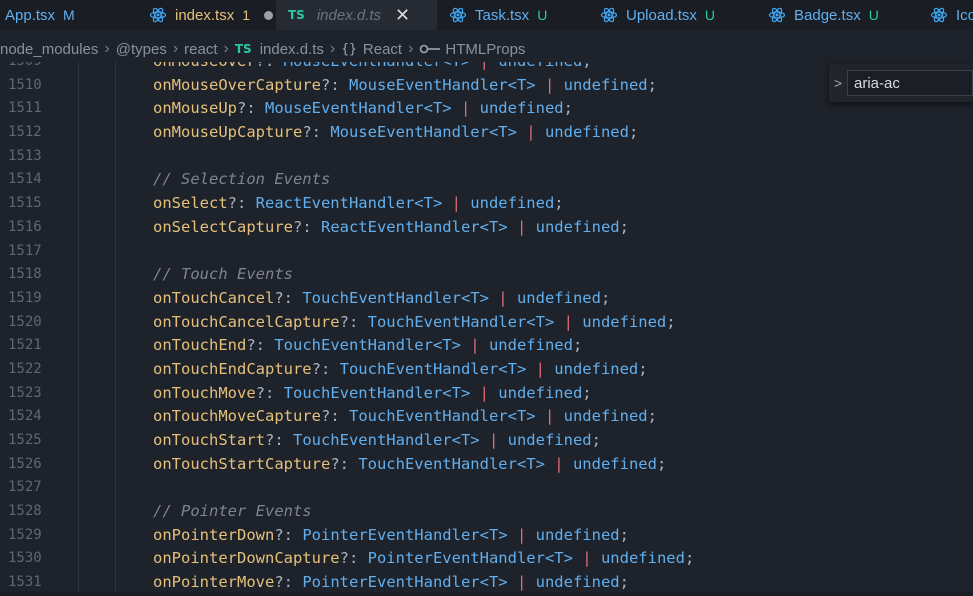 Image resolution: width=973 pixels, height=596 pixels. What do you see at coordinates (209, 440) in the screenshot?
I see `property-name: onTouchStart` at bounding box center [209, 440].